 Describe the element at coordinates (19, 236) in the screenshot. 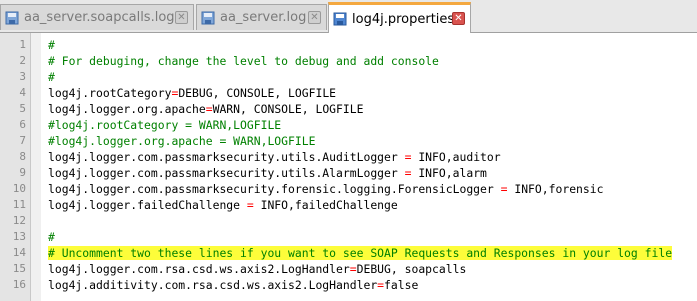

I see `line-number: 13` at that location.